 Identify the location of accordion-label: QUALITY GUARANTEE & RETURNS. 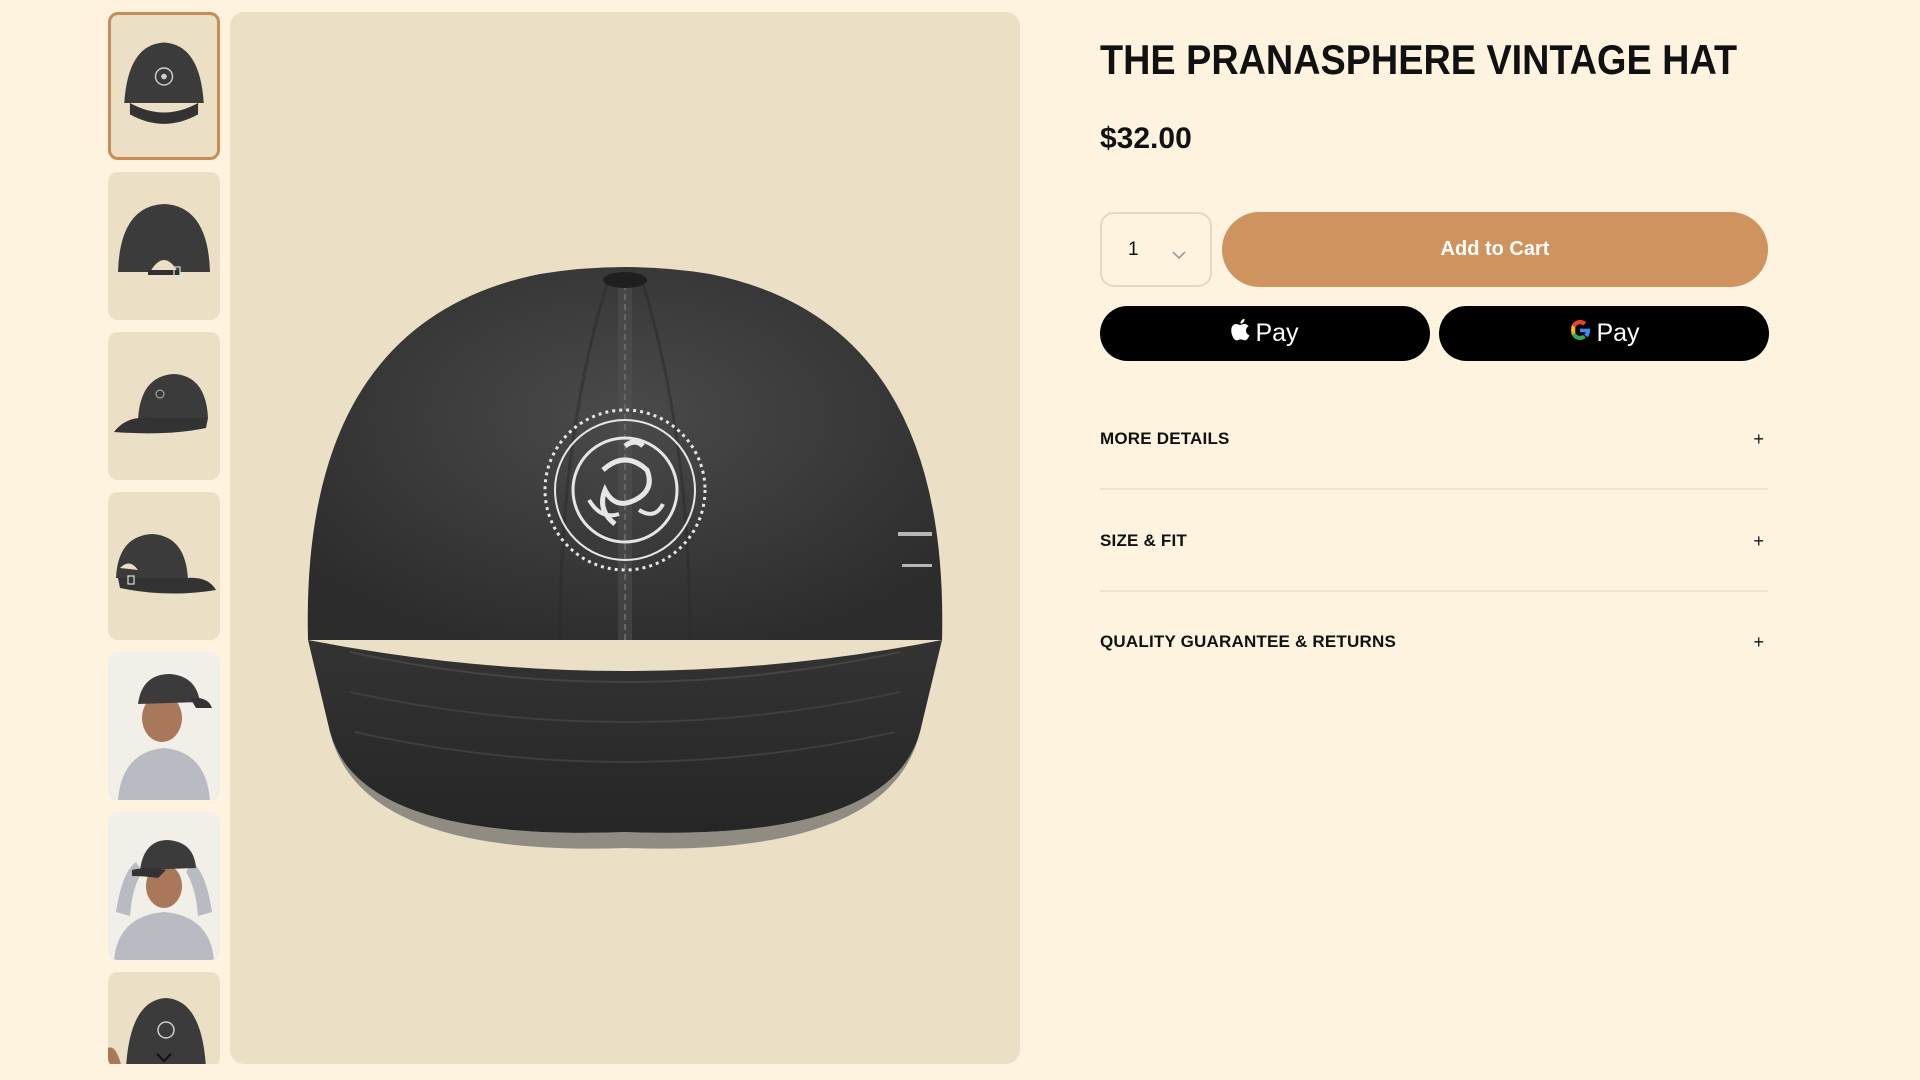
(1248, 641).